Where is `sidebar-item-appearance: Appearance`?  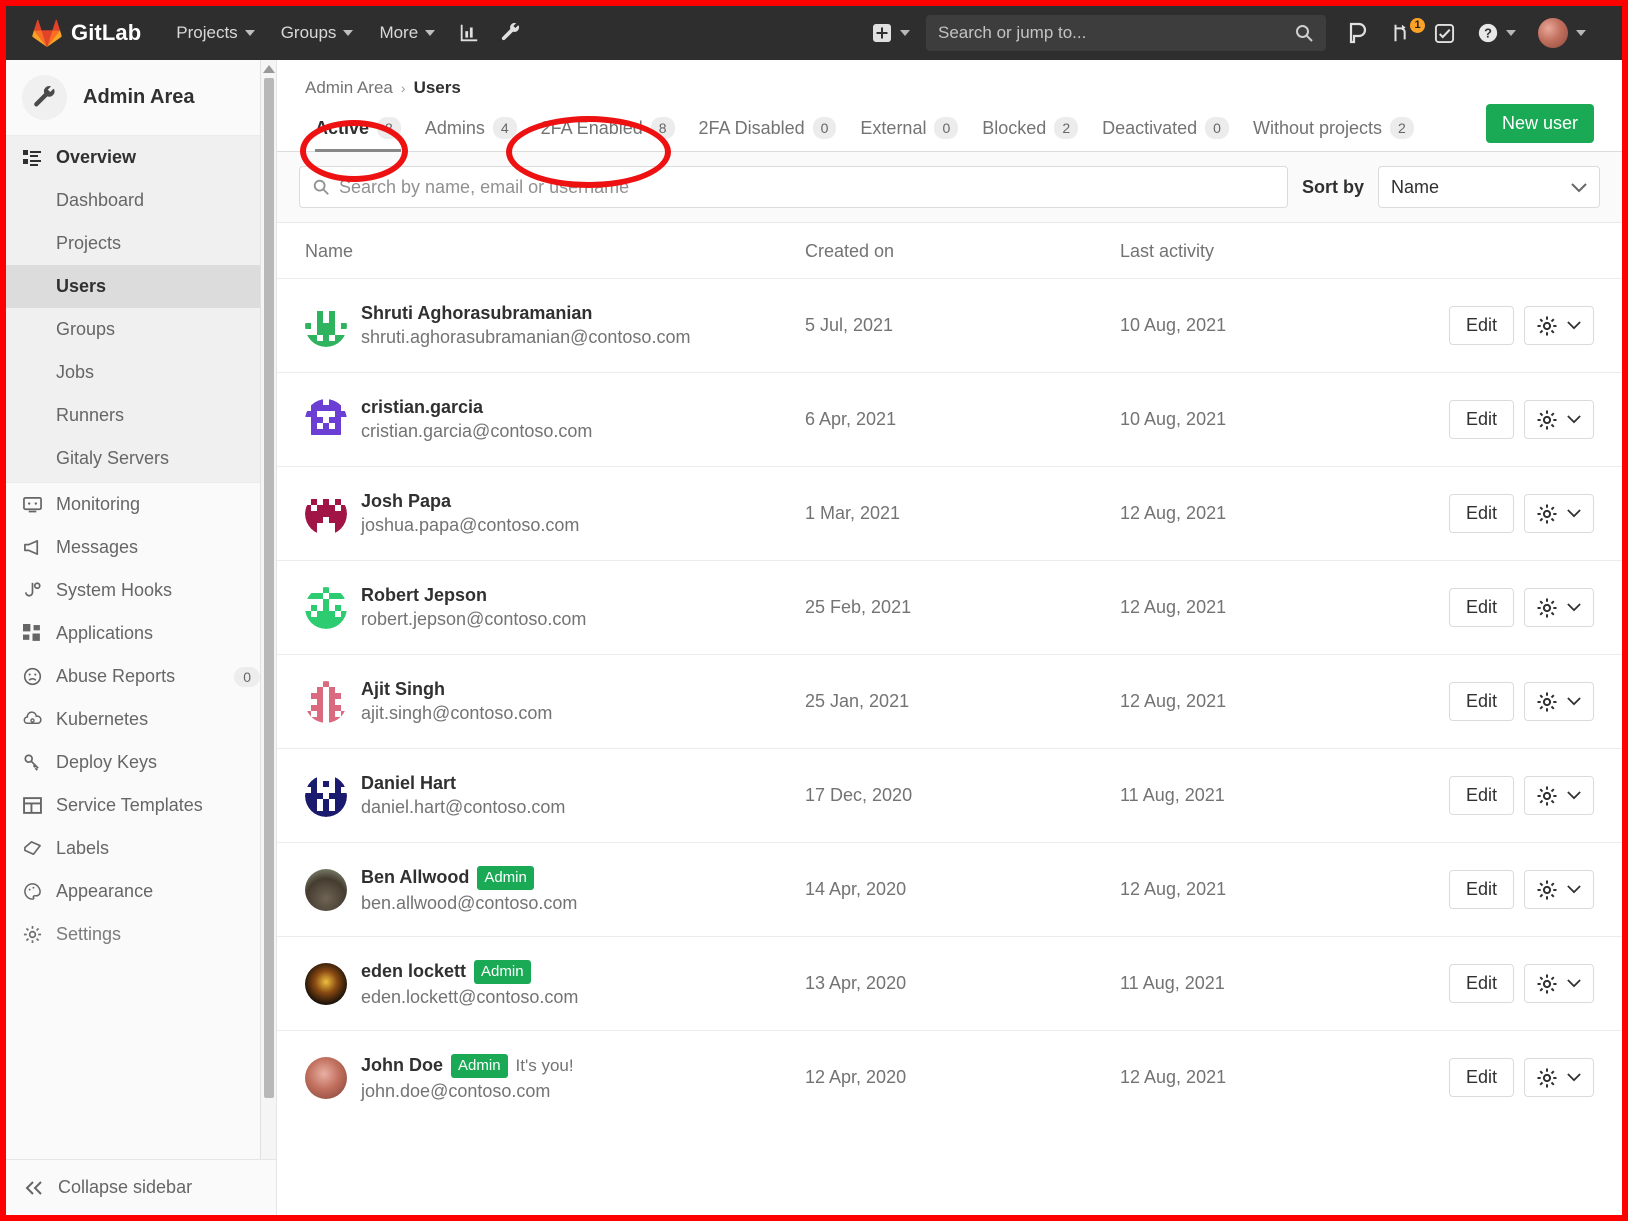
sidebar-item-appearance: Appearance is located at coordinates (141, 891).